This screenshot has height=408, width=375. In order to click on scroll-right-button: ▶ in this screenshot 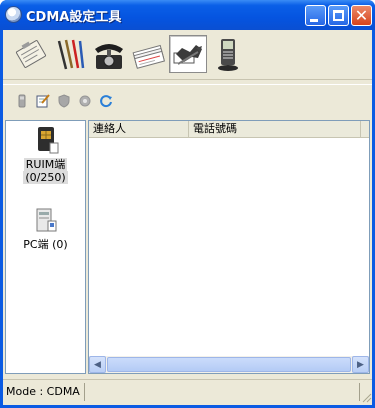, I will do `click(360, 364)`.